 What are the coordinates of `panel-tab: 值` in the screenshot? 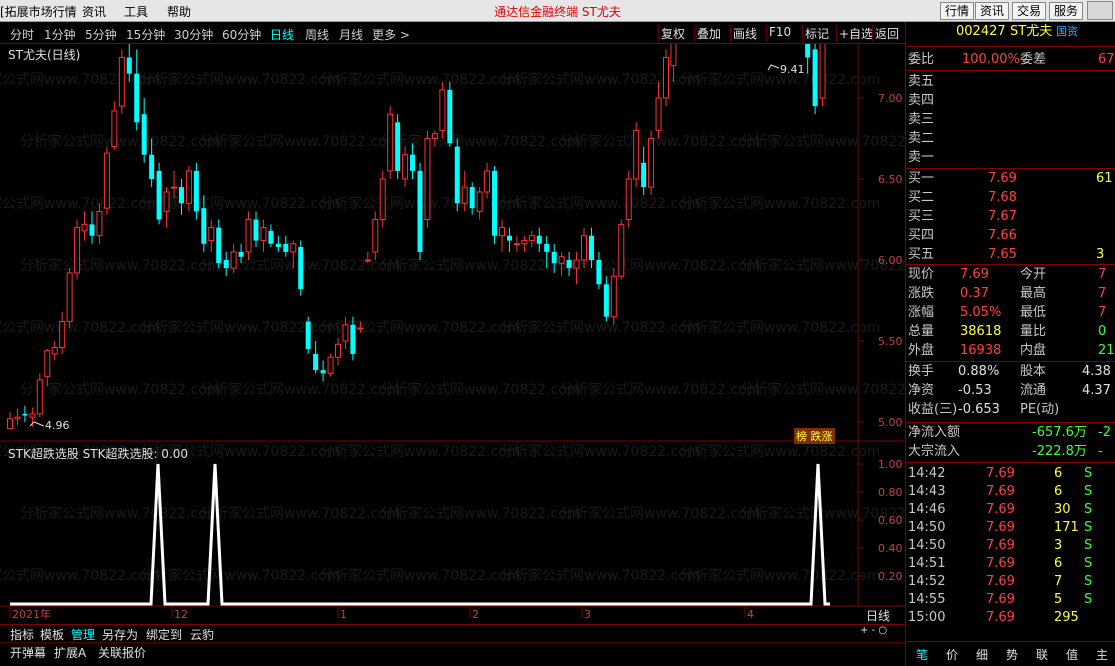 It's located at (1072, 654).